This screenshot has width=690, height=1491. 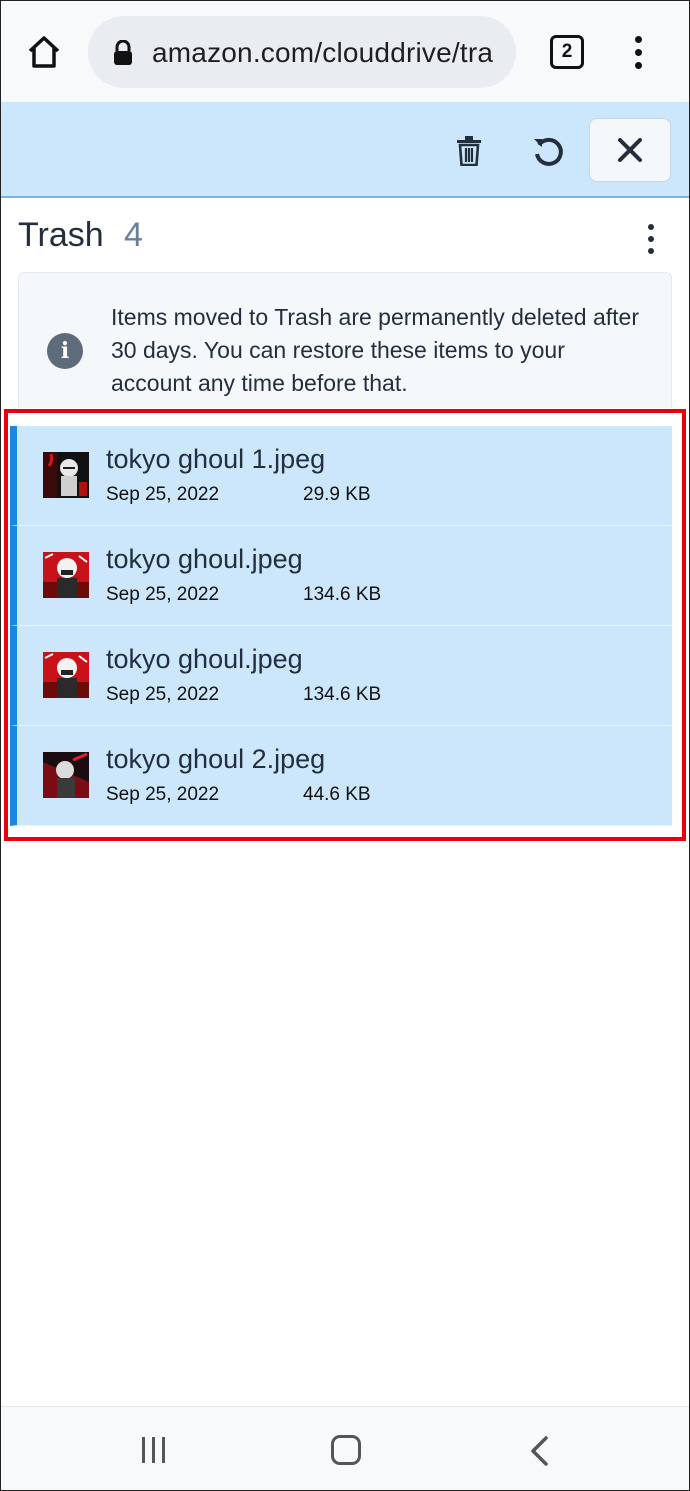 What do you see at coordinates (133, 235) in the screenshot?
I see `item-count: 4` at bounding box center [133, 235].